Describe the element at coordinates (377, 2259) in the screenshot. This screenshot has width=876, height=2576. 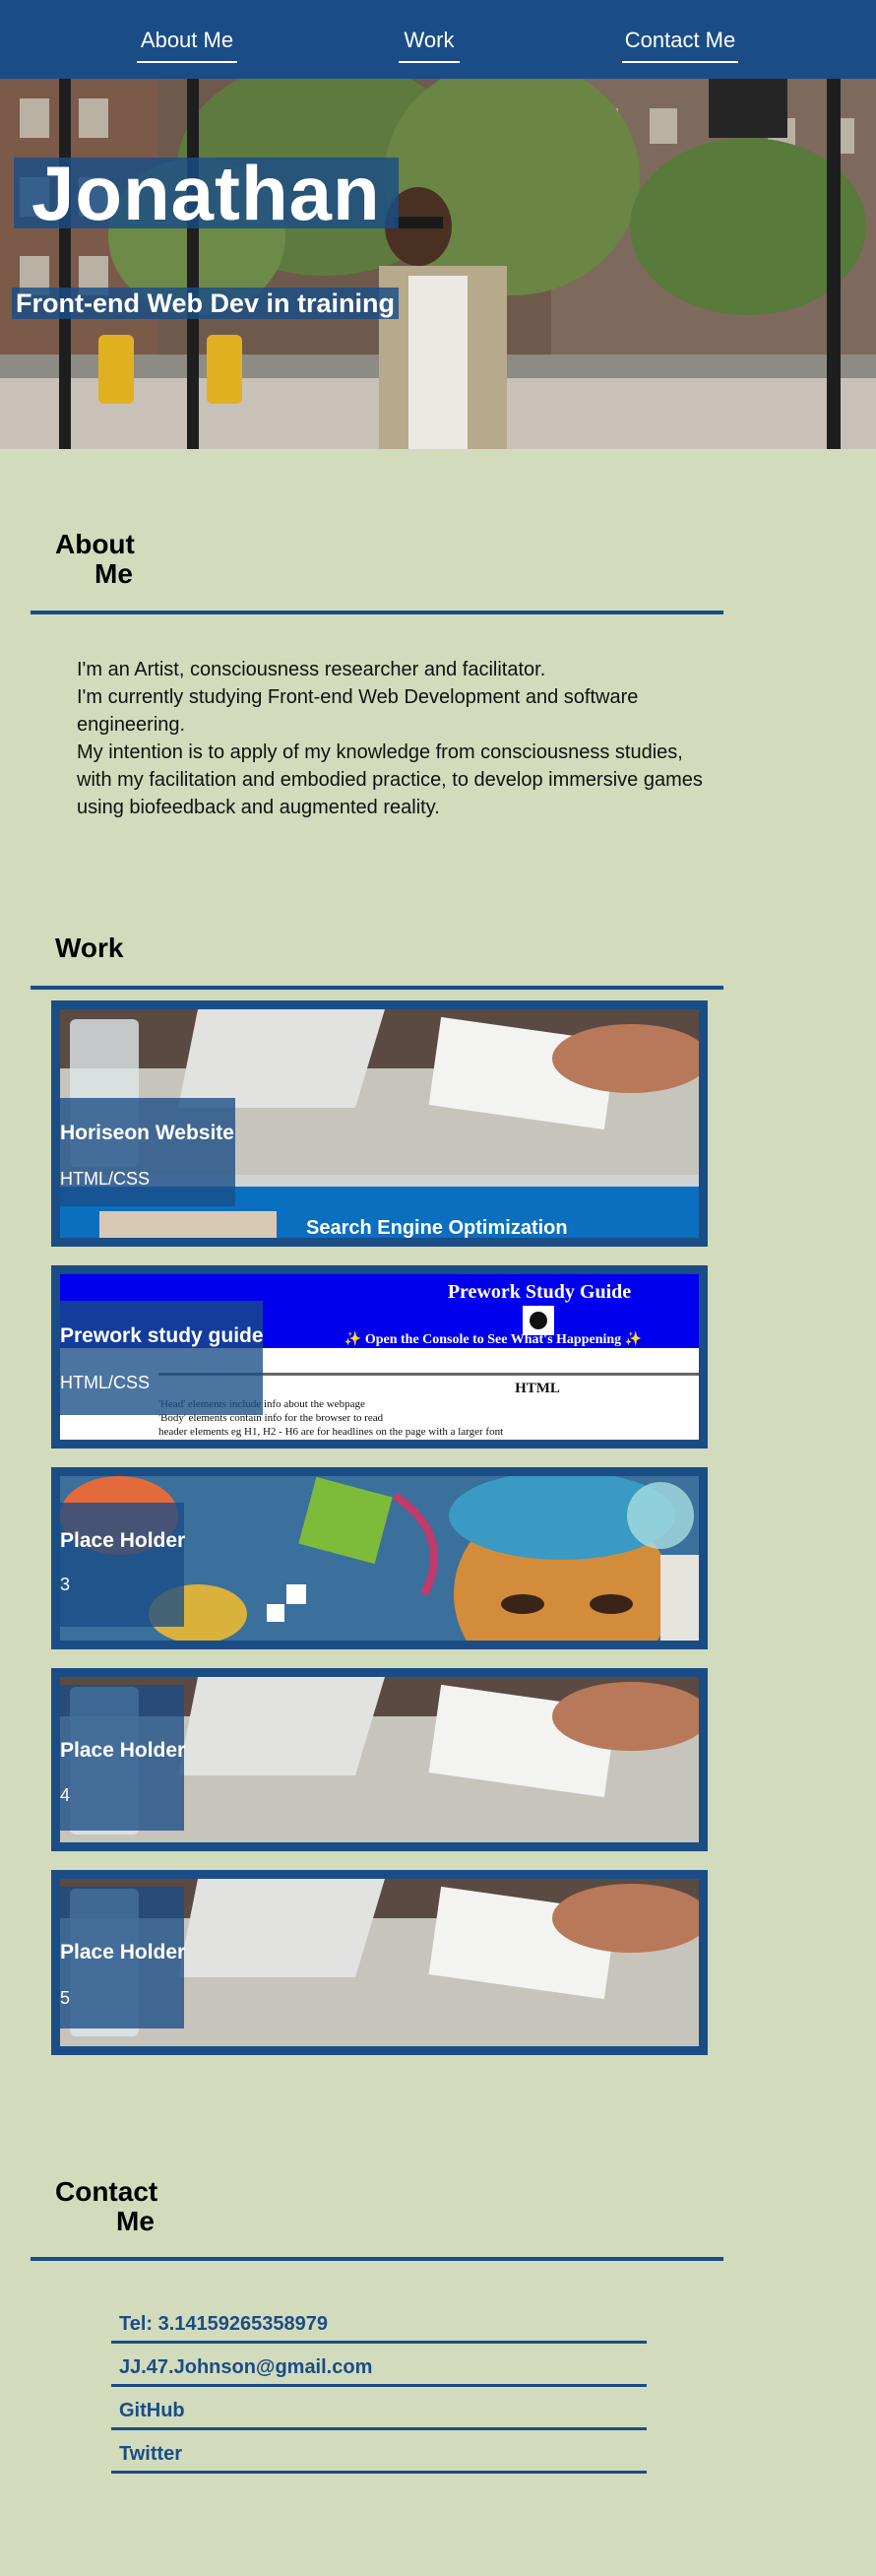
I see `contact-divider` at that location.